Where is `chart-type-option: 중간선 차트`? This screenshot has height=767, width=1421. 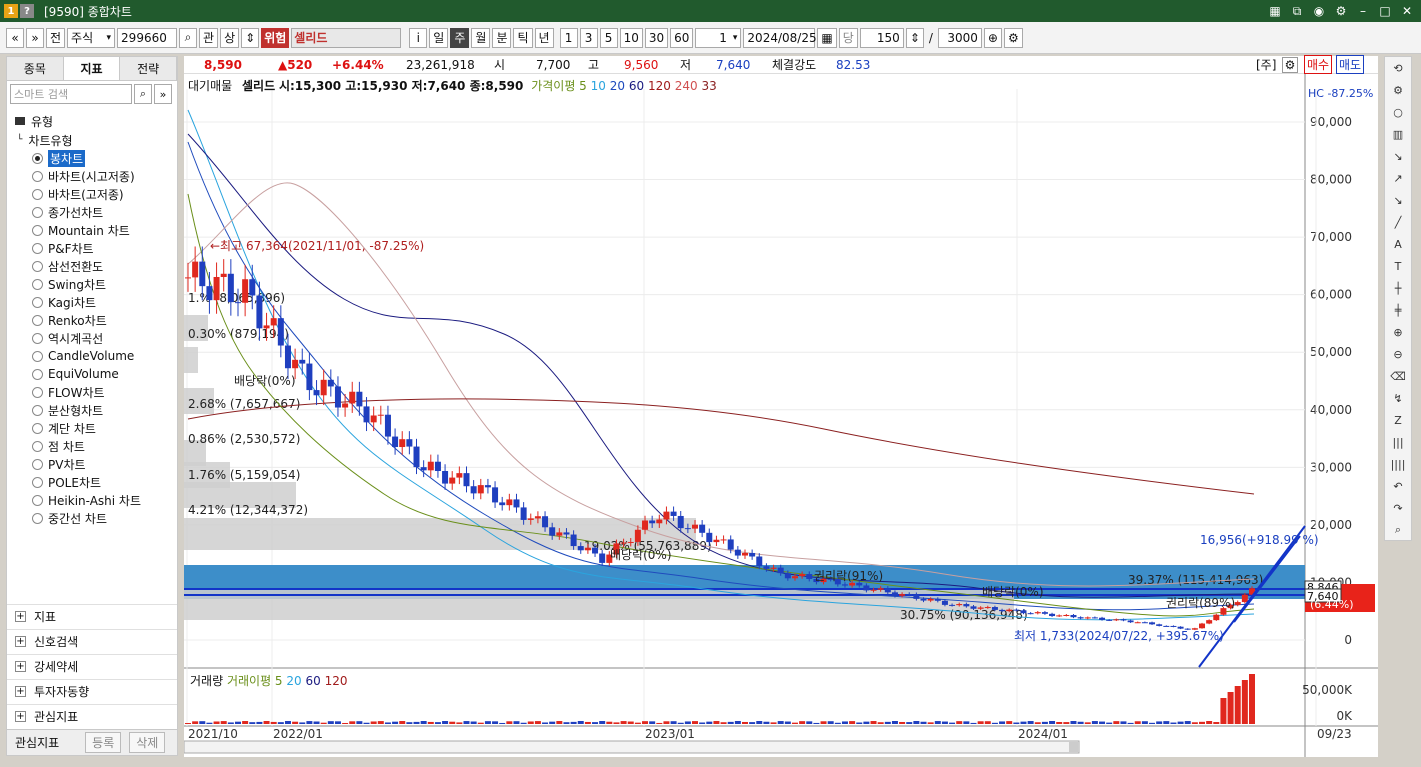
chart-type-option: 중간선 차트 is located at coordinates (92, 518).